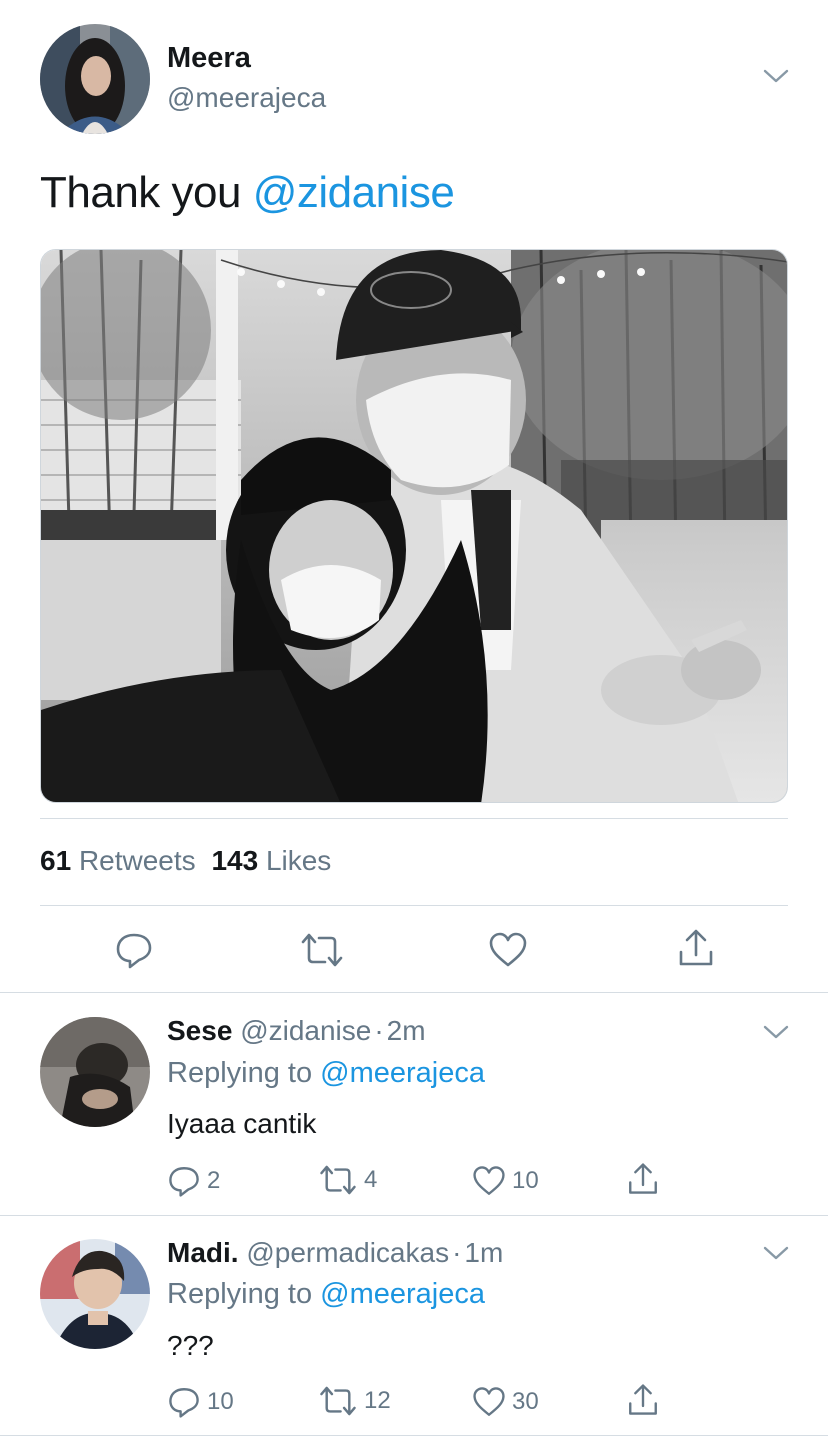 This screenshot has width=828, height=1437. I want to click on retweets-label: Retweets, so click(137, 860).